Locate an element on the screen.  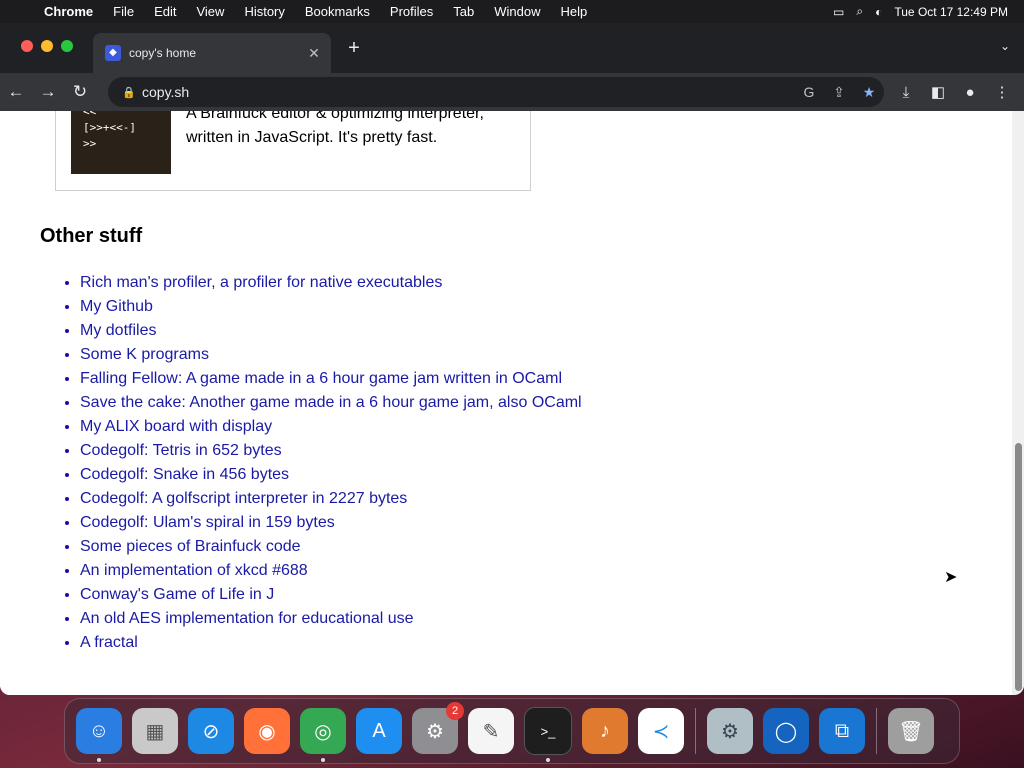
list-item: Some K programs is located at coordinates (331, 355).